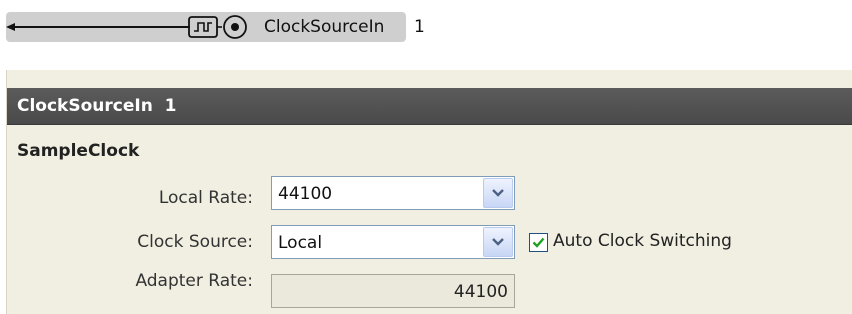  Describe the element at coordinates (78, 151) in the screenshot. I see `section-title: SampleClock` at that location.